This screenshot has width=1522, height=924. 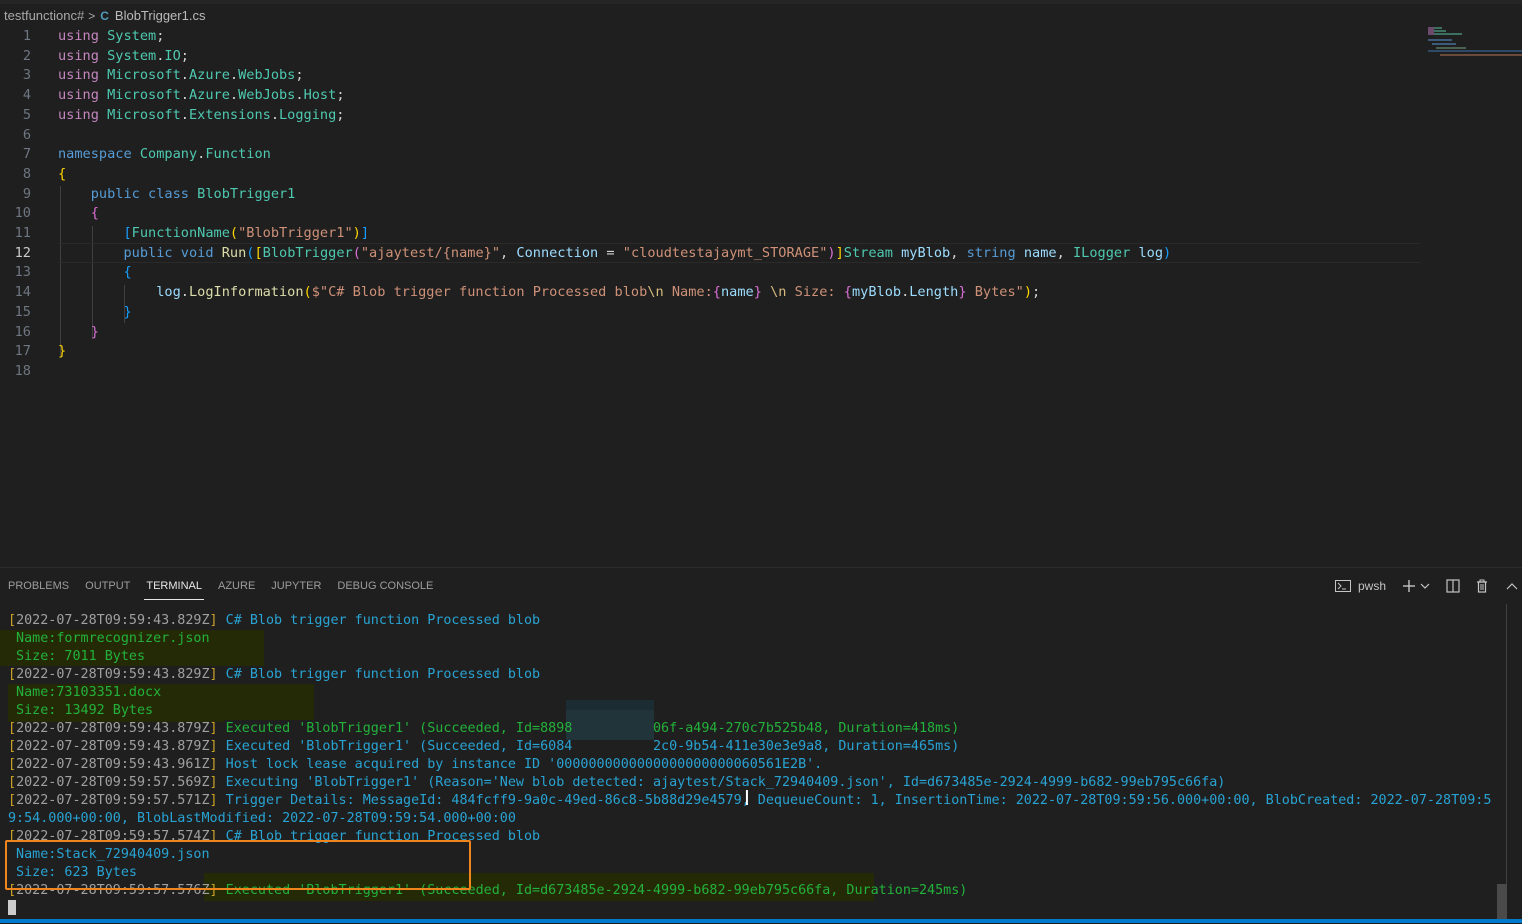 I want to click on tab-azure: AZURE, so click(x=236, y=586).